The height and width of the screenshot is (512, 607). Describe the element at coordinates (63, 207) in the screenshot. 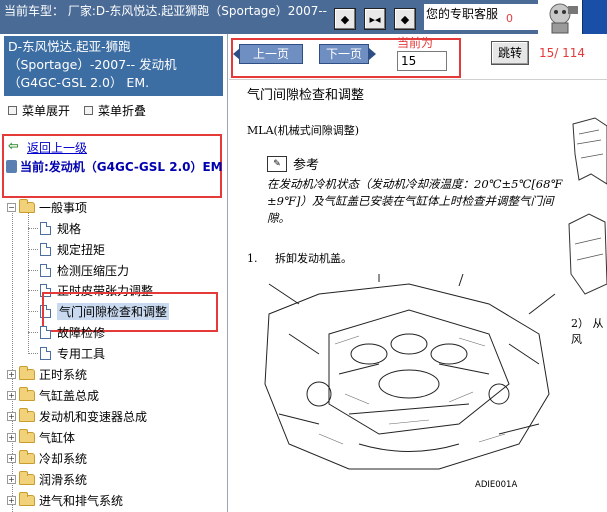

I see `tree-label: 一般事项` at that location.